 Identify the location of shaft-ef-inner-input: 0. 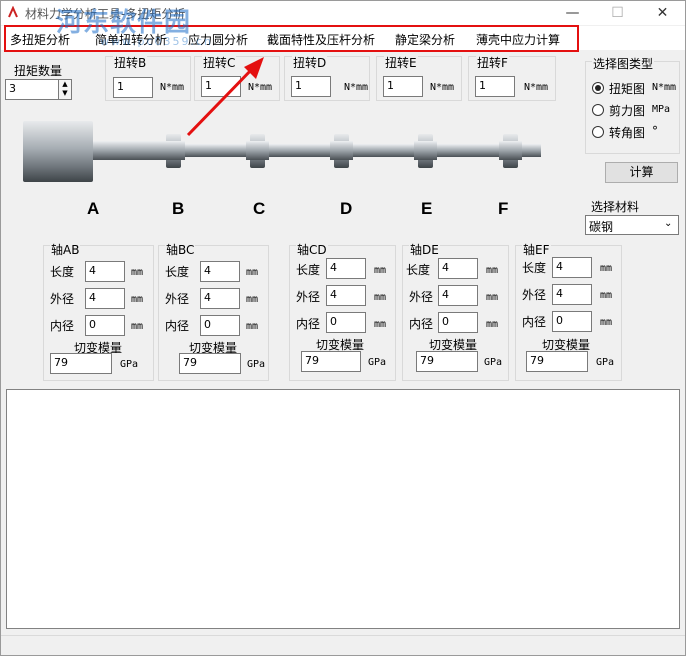
(572, 321).